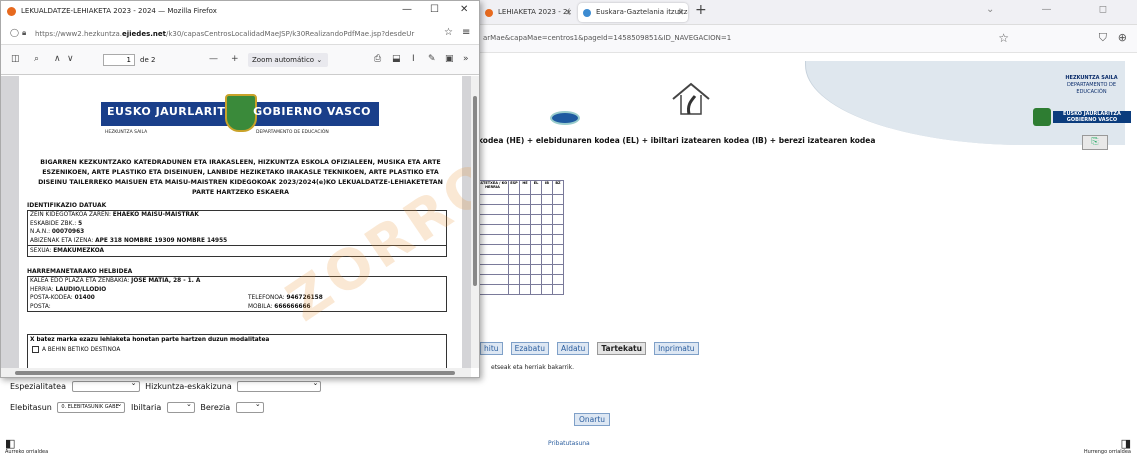 The image size is (1137, 466). I want to click on exit-door-icon: ⎘, so click(1095, 142).